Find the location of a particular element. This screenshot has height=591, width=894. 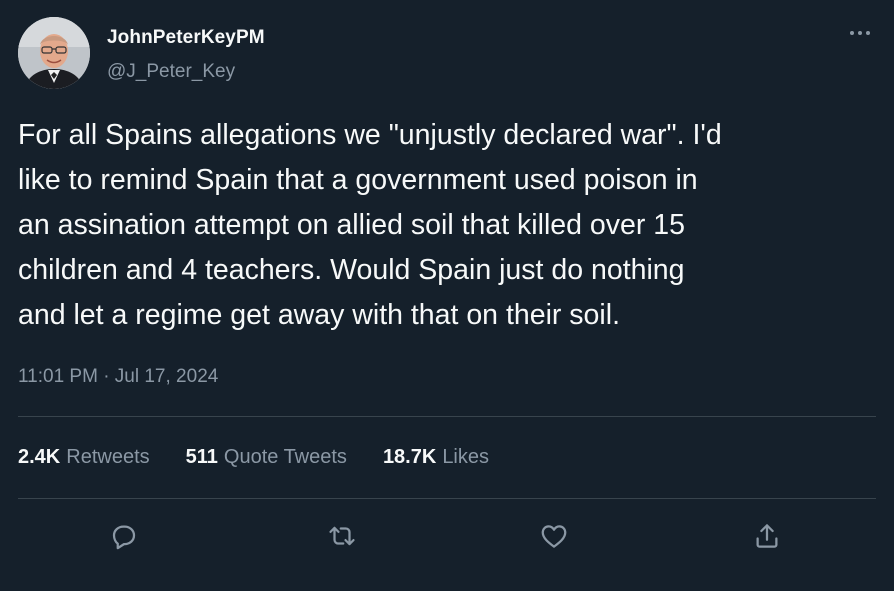

quote-tweets-label: Quote Tweets is located at coordinates (285, 457).